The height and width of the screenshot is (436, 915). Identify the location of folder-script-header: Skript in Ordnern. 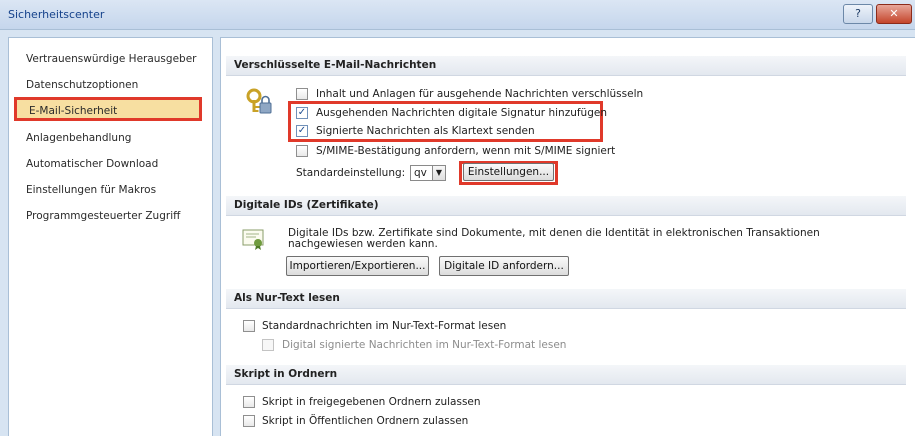
(566, 375).